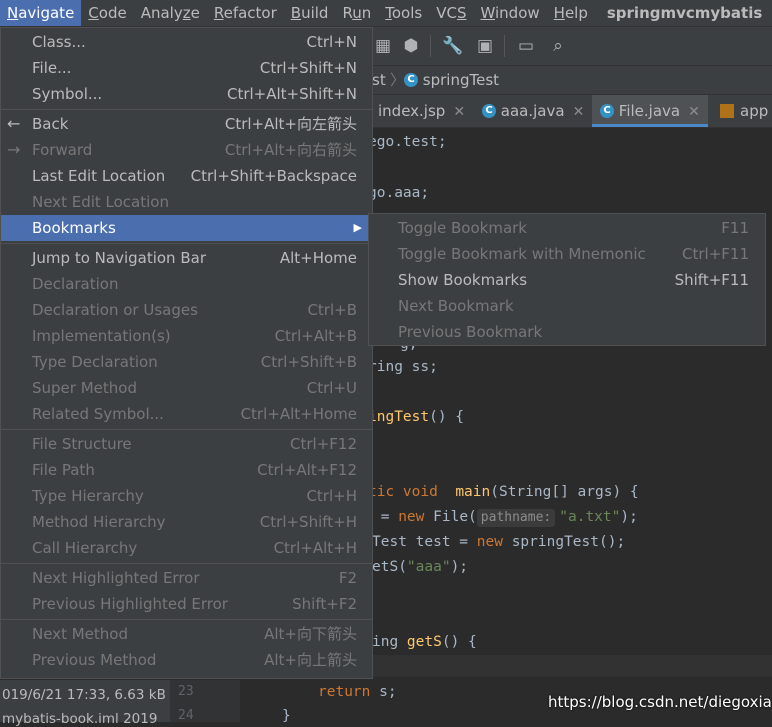 Image resolution: width=772 pixels, height=727 pixels. Describe the element at coordinates (379, 80) in the screenshot. I see `breadcrumb-package: st` at that location.